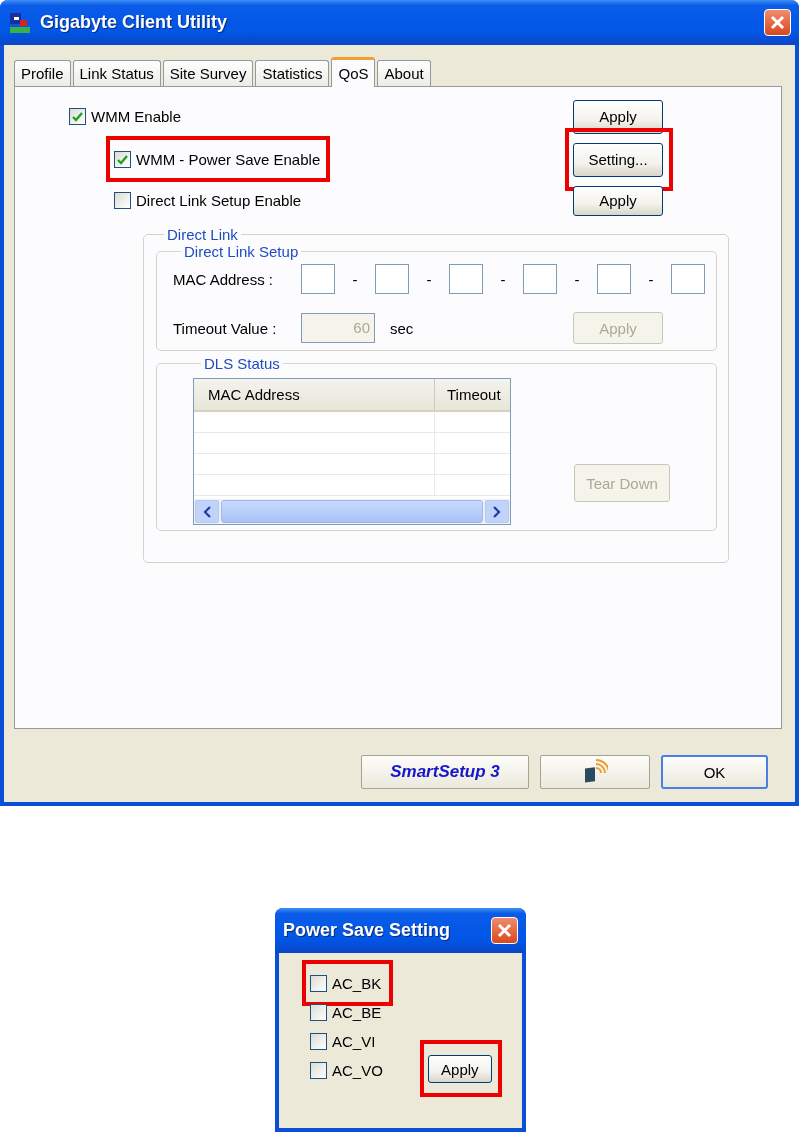 The width and height of the screenshot is (799, 1132). I want to click on checkbox-label: Direct Link Setup Enable, so click(219, 200).